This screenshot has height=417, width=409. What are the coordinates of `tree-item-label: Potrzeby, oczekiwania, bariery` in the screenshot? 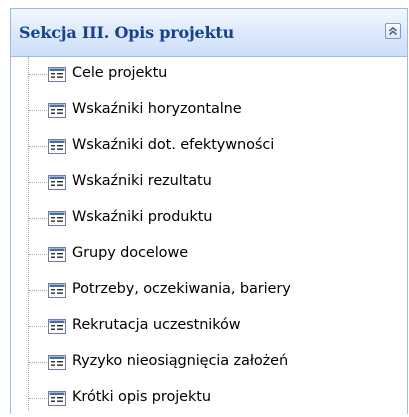 It's located at (181, 289).